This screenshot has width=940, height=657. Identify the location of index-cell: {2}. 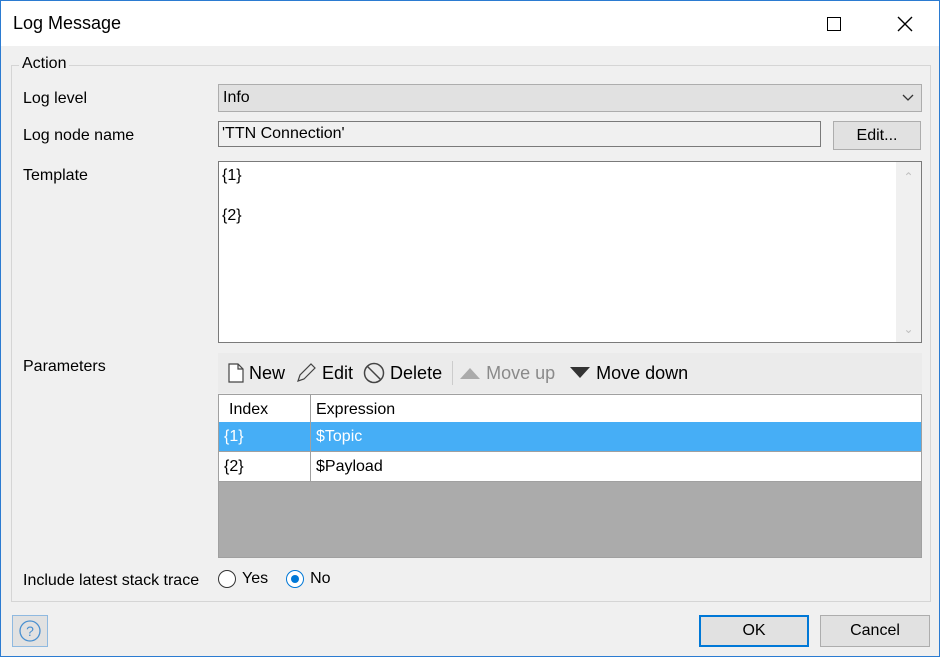
(265, 466).